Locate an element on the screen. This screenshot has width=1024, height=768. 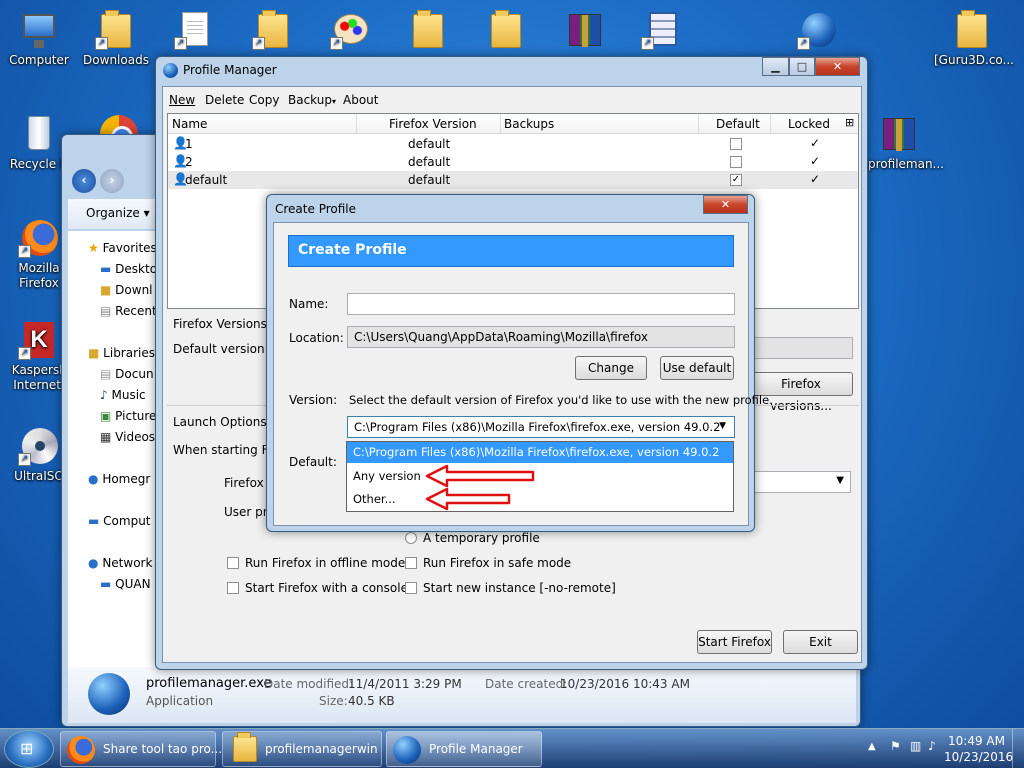
nav-favorites: ★ Favorites is located at coordinates (122, 248).